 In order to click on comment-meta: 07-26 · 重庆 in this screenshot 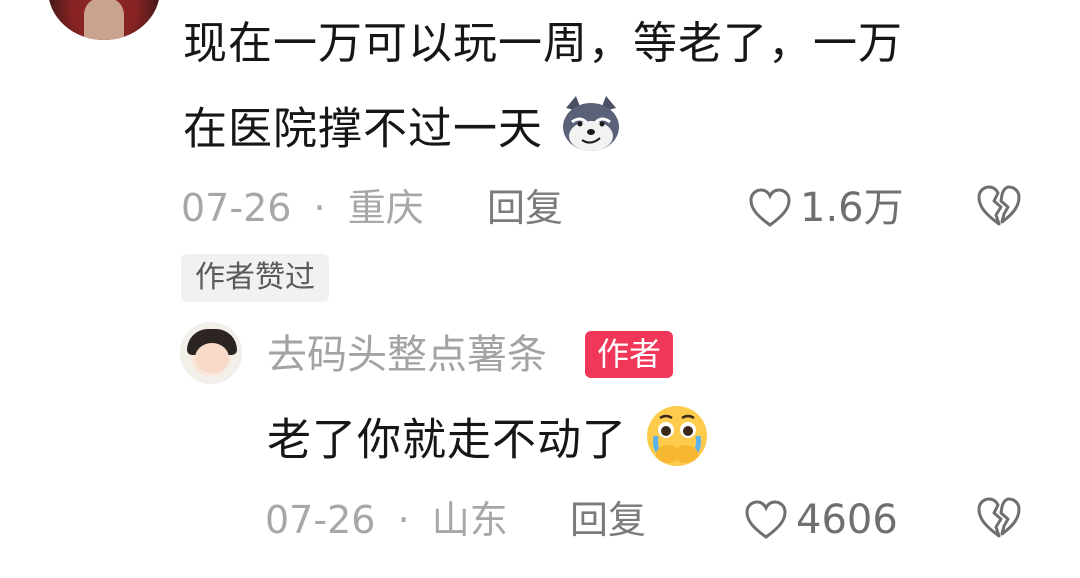, I will do `click(302, 208)`.